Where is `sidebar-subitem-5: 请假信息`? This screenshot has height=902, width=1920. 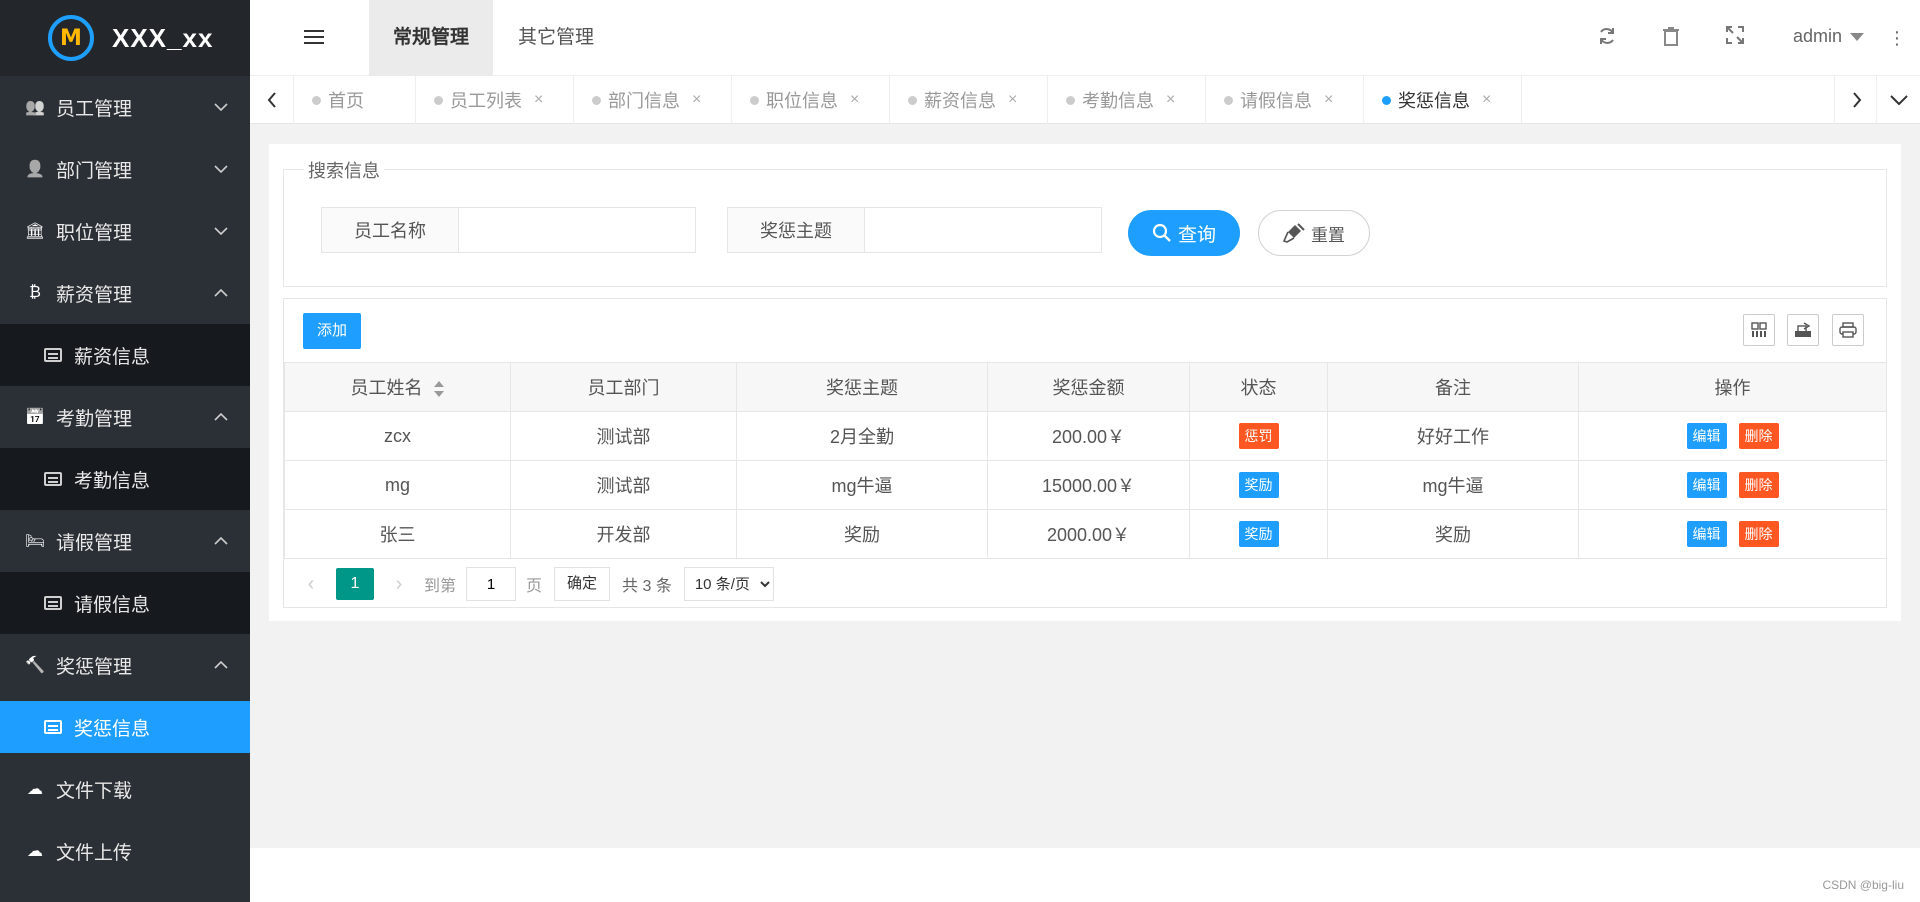
sidebar-subitem-5: 请假信息 is located at coordinates (125, 603).